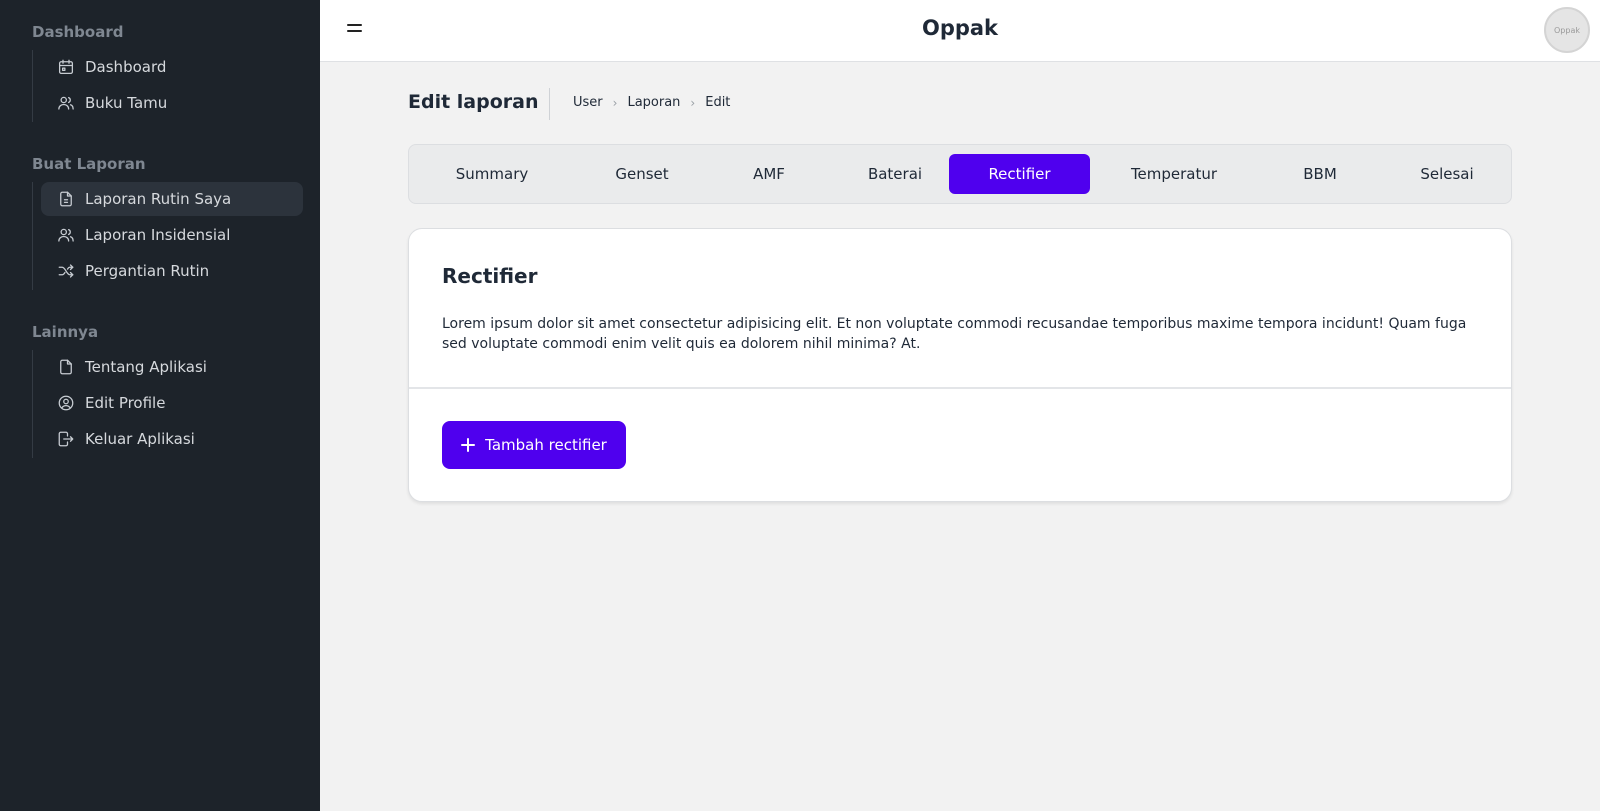 The height and width of the screenshot is (811, 1600). I want to click on topbar: Oppak Oppak, so click(960, 31).